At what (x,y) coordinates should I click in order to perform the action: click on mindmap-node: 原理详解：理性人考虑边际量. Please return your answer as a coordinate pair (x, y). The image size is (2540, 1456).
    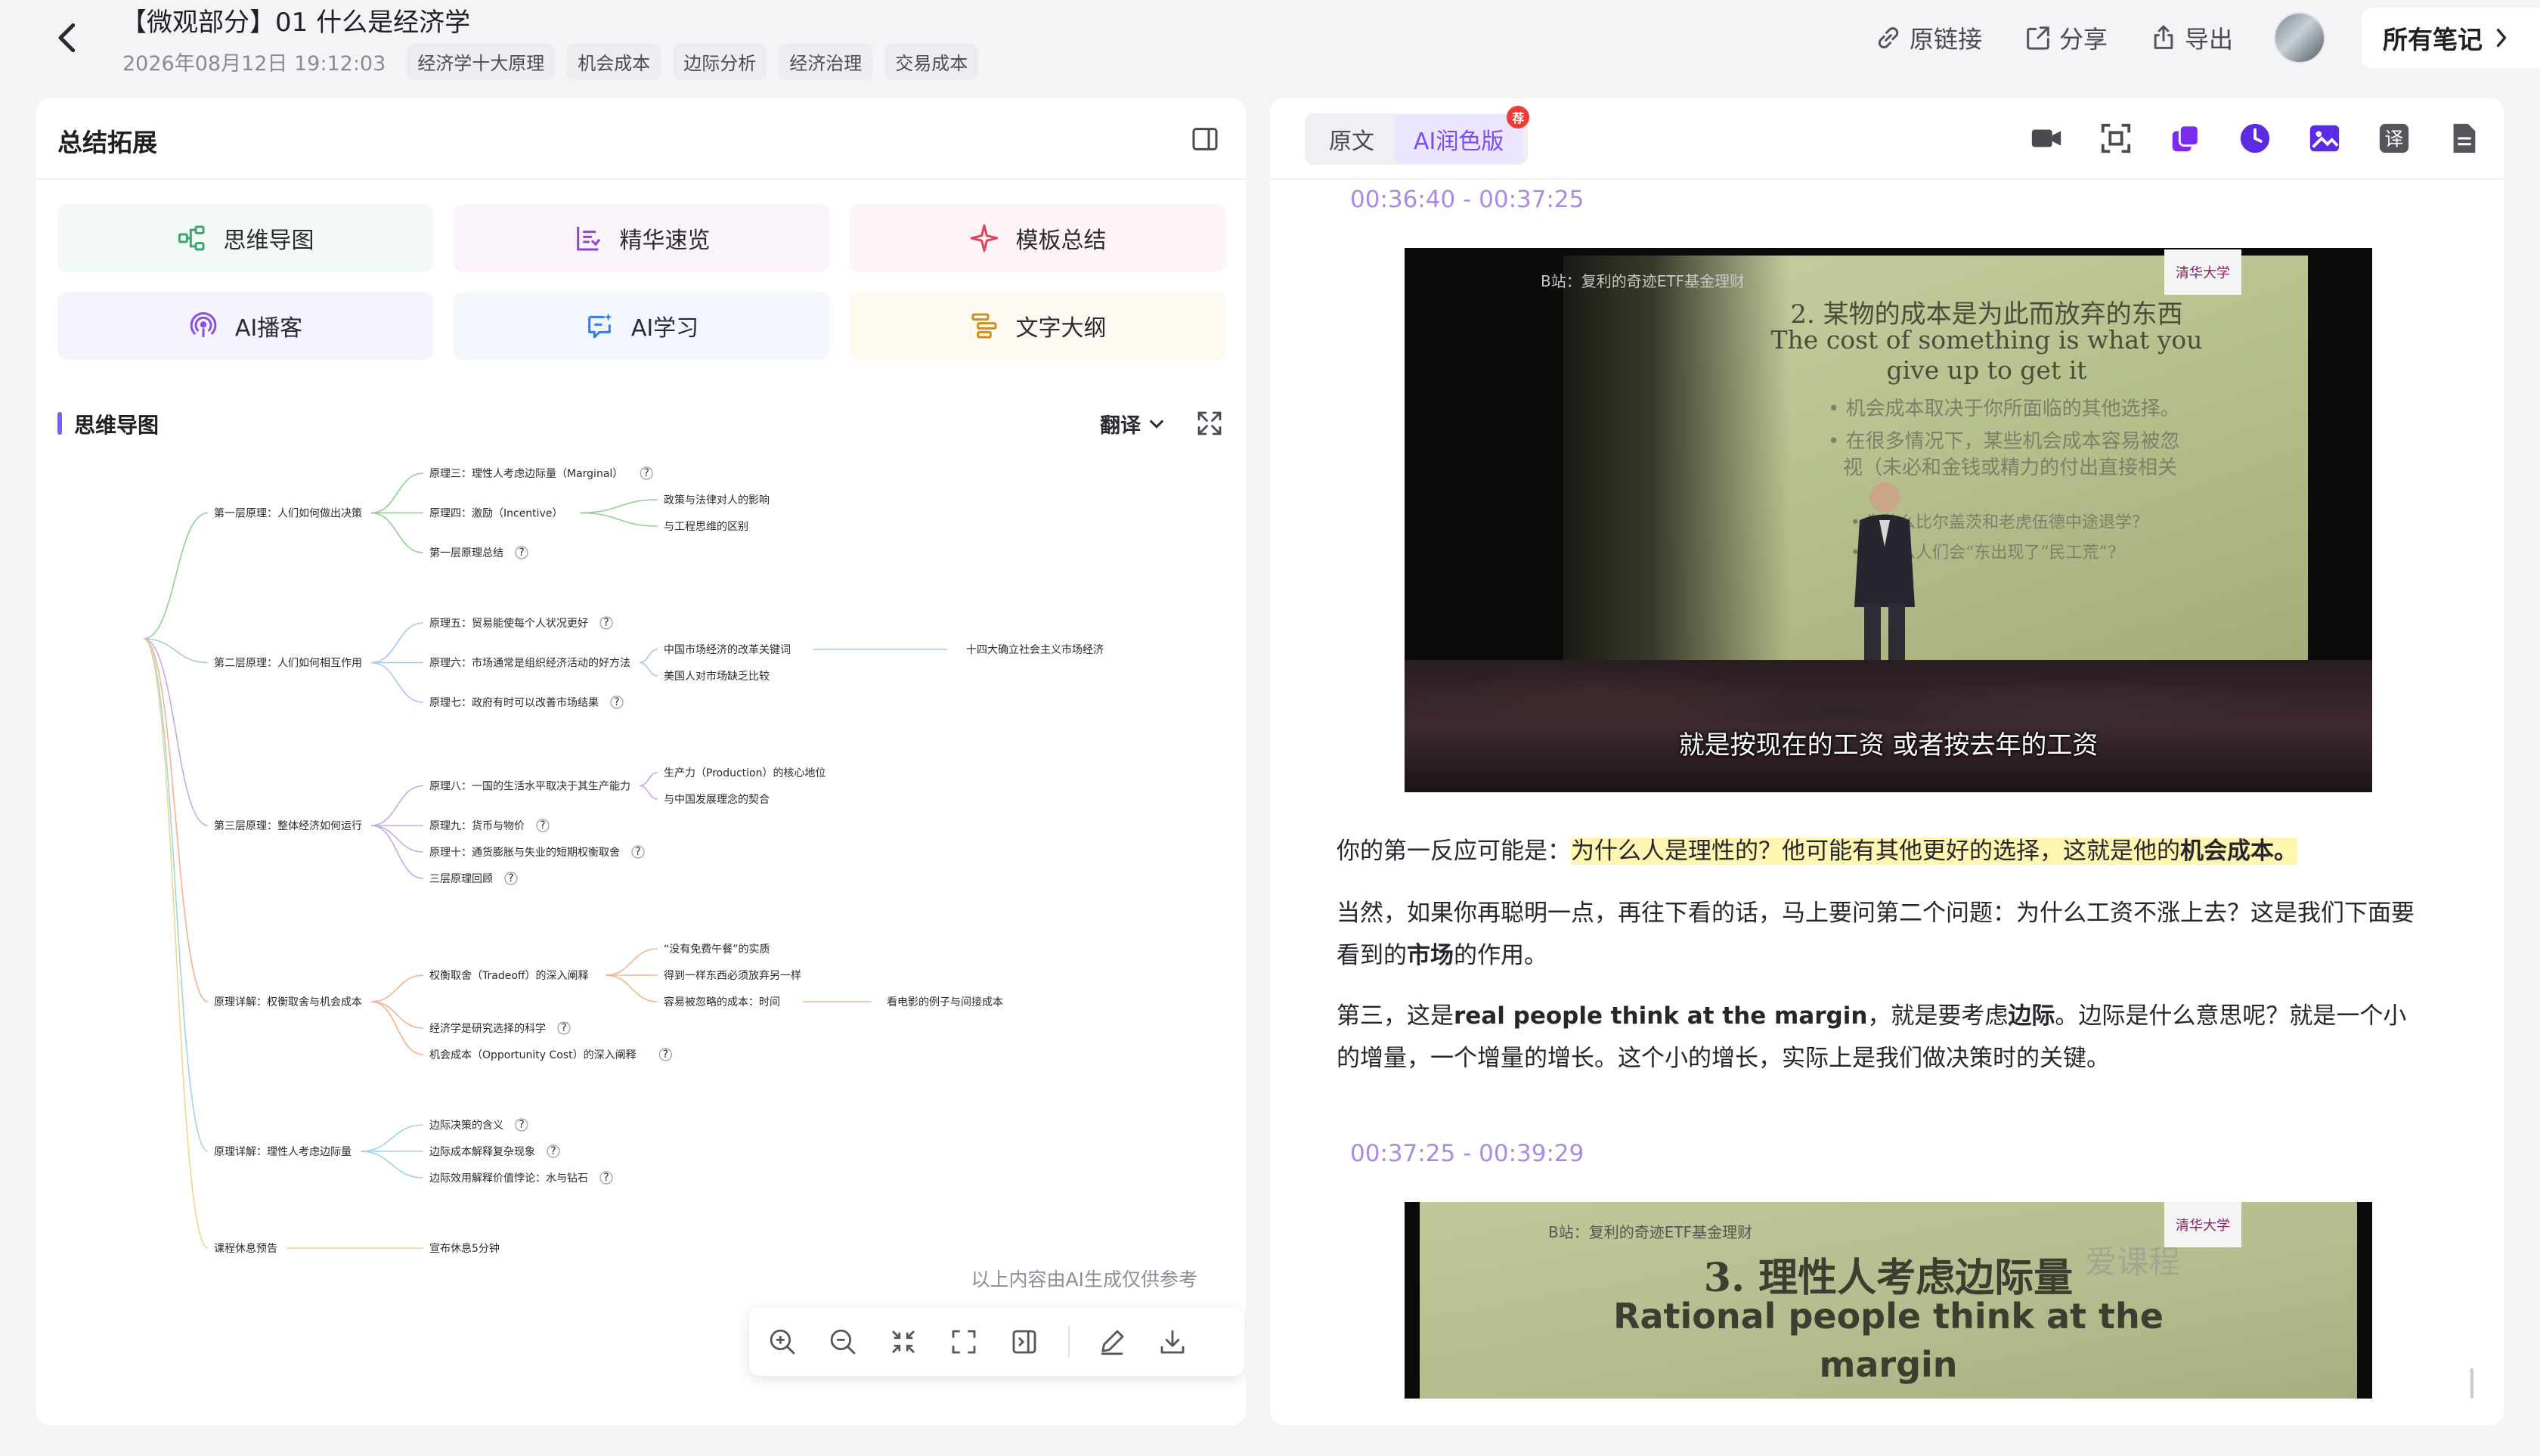
    Looking at the image, I should click on (283, 1152).